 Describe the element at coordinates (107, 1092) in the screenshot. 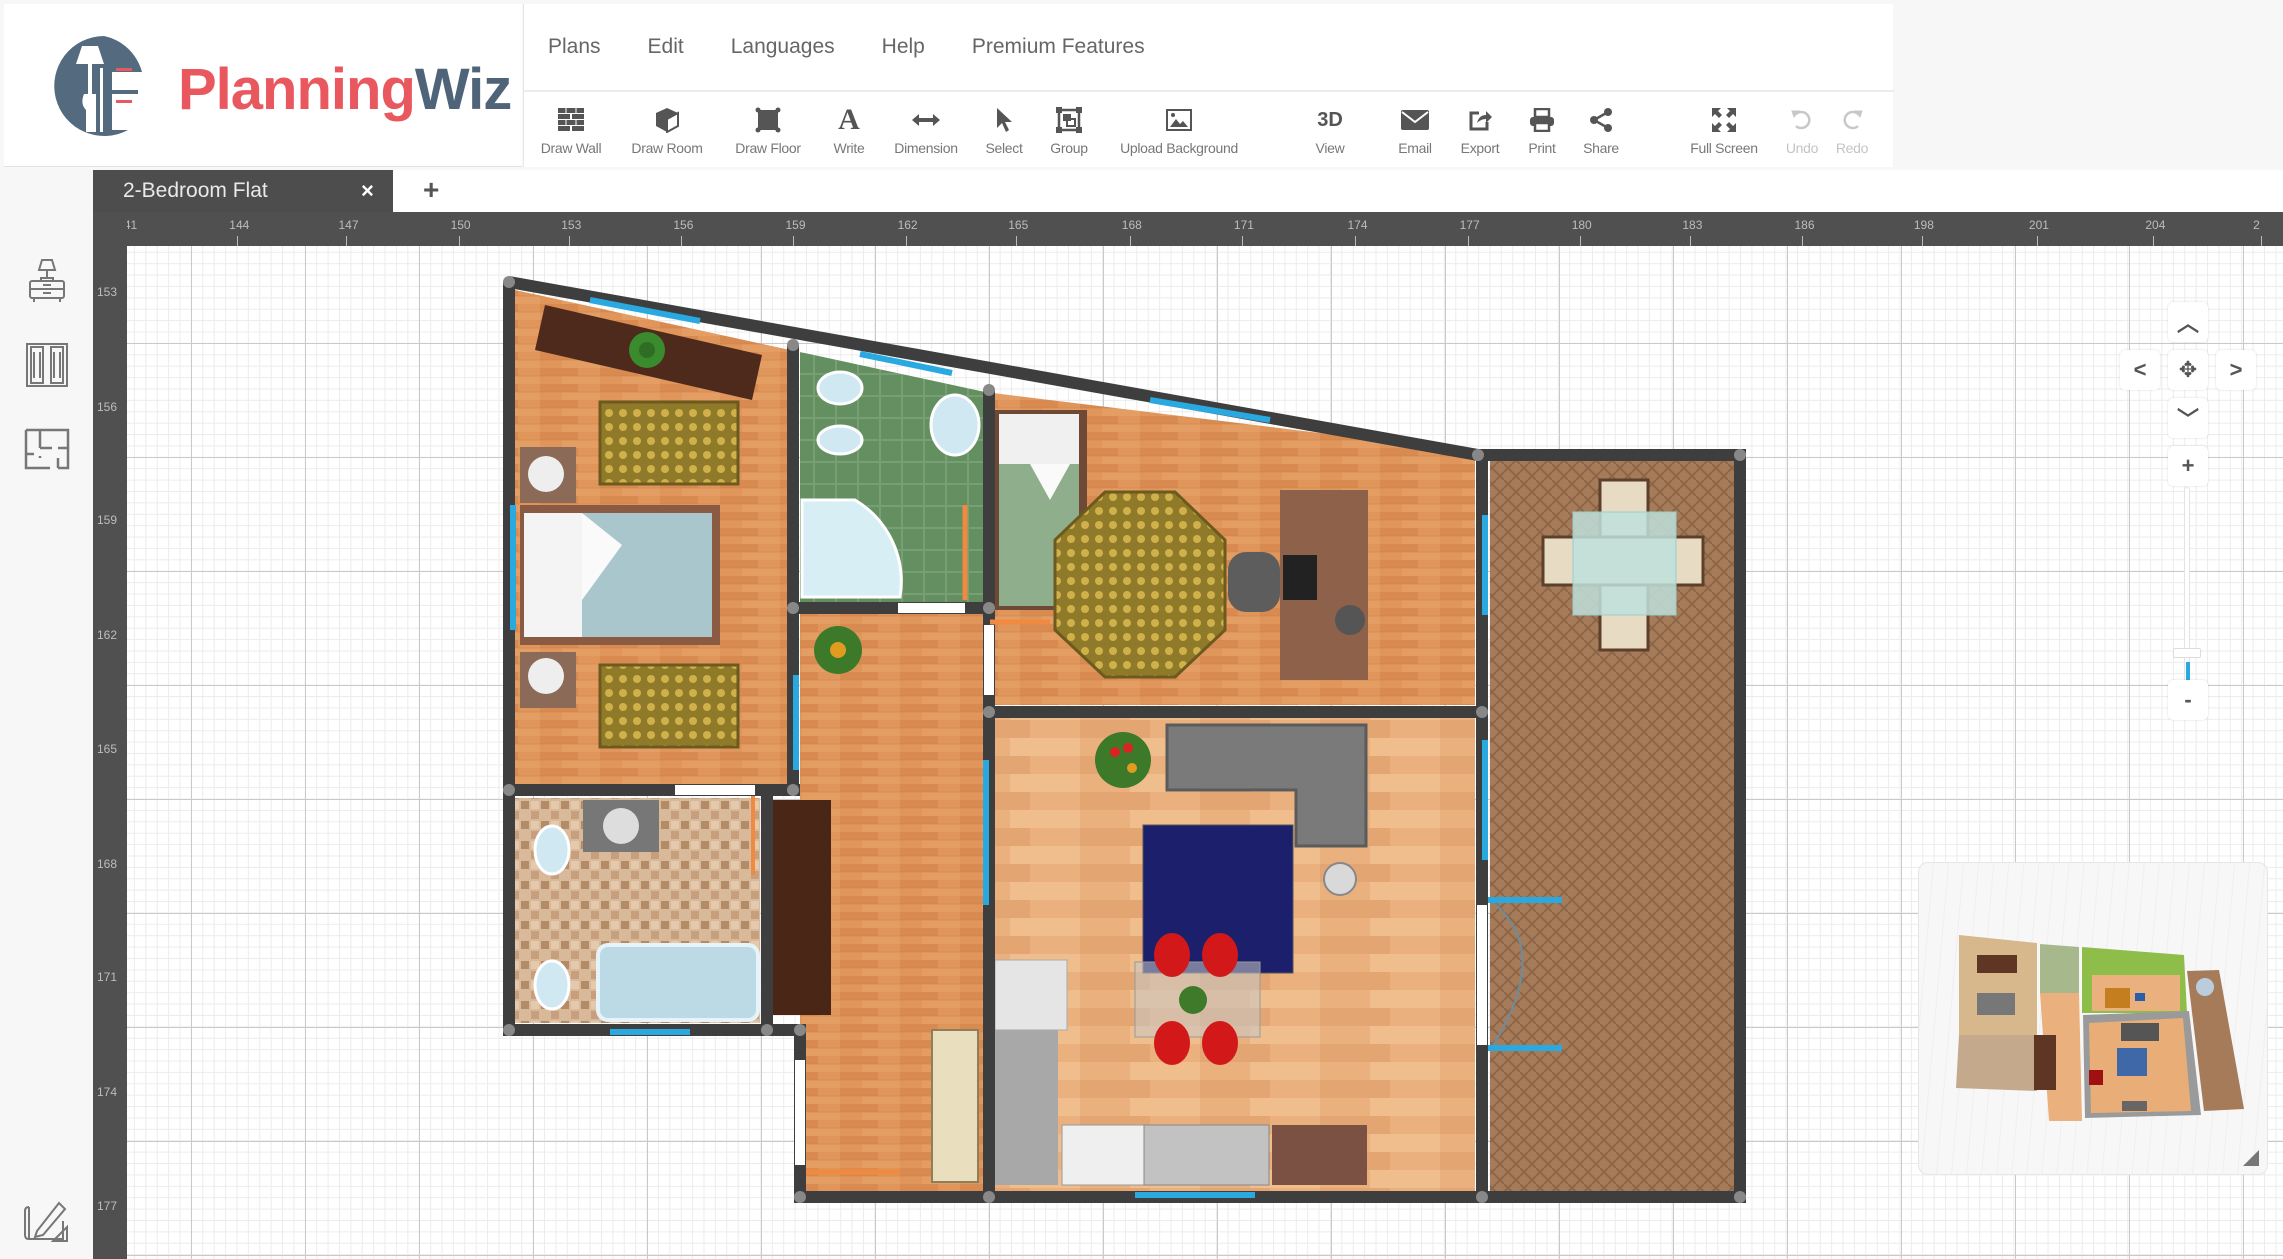

I see `ruler-tick-label: 174` at that location.